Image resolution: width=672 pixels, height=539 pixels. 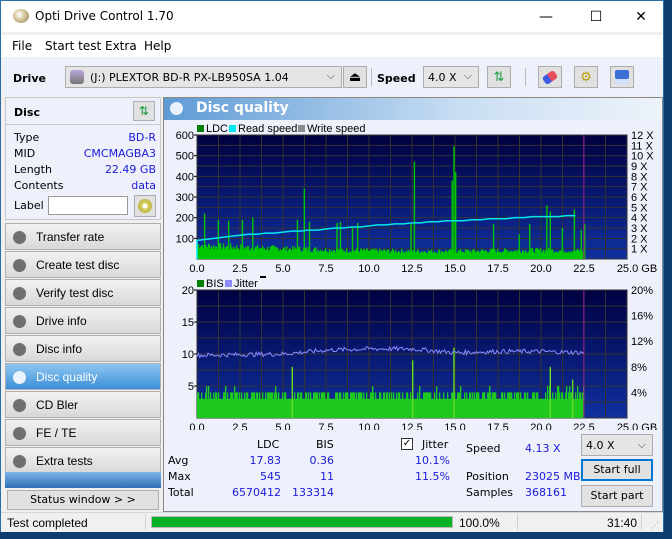 What do you see at coordinates (479, 523) in the screenshot?
I see `progress-text: 100.0%` at bounding box center [479, 523].